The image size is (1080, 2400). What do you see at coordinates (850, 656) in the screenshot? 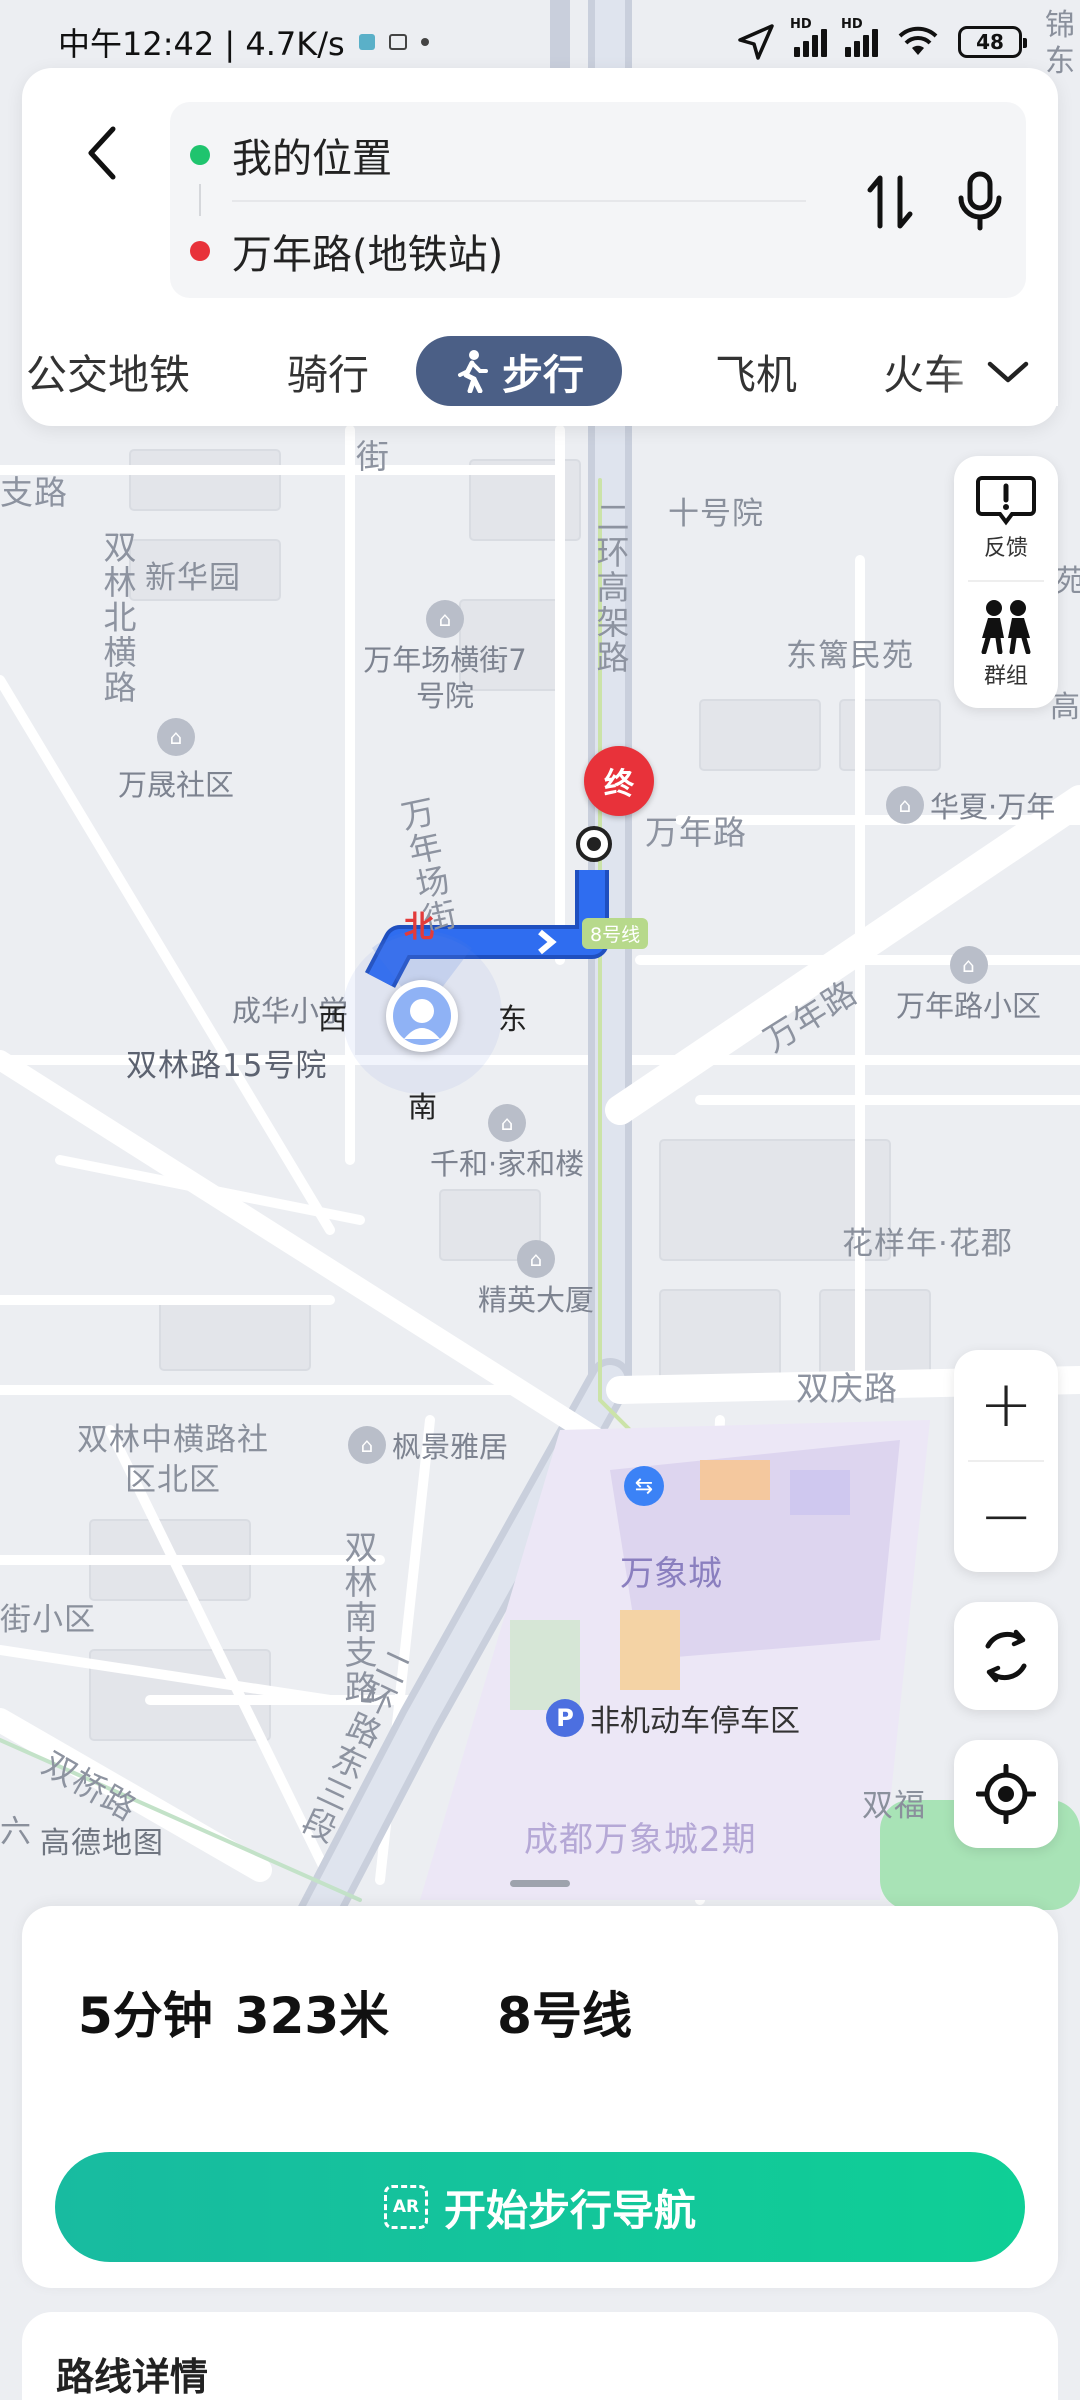
I see `area-label-dongli-minyuan: 东篱民苑` at bounding box center [850, 656].